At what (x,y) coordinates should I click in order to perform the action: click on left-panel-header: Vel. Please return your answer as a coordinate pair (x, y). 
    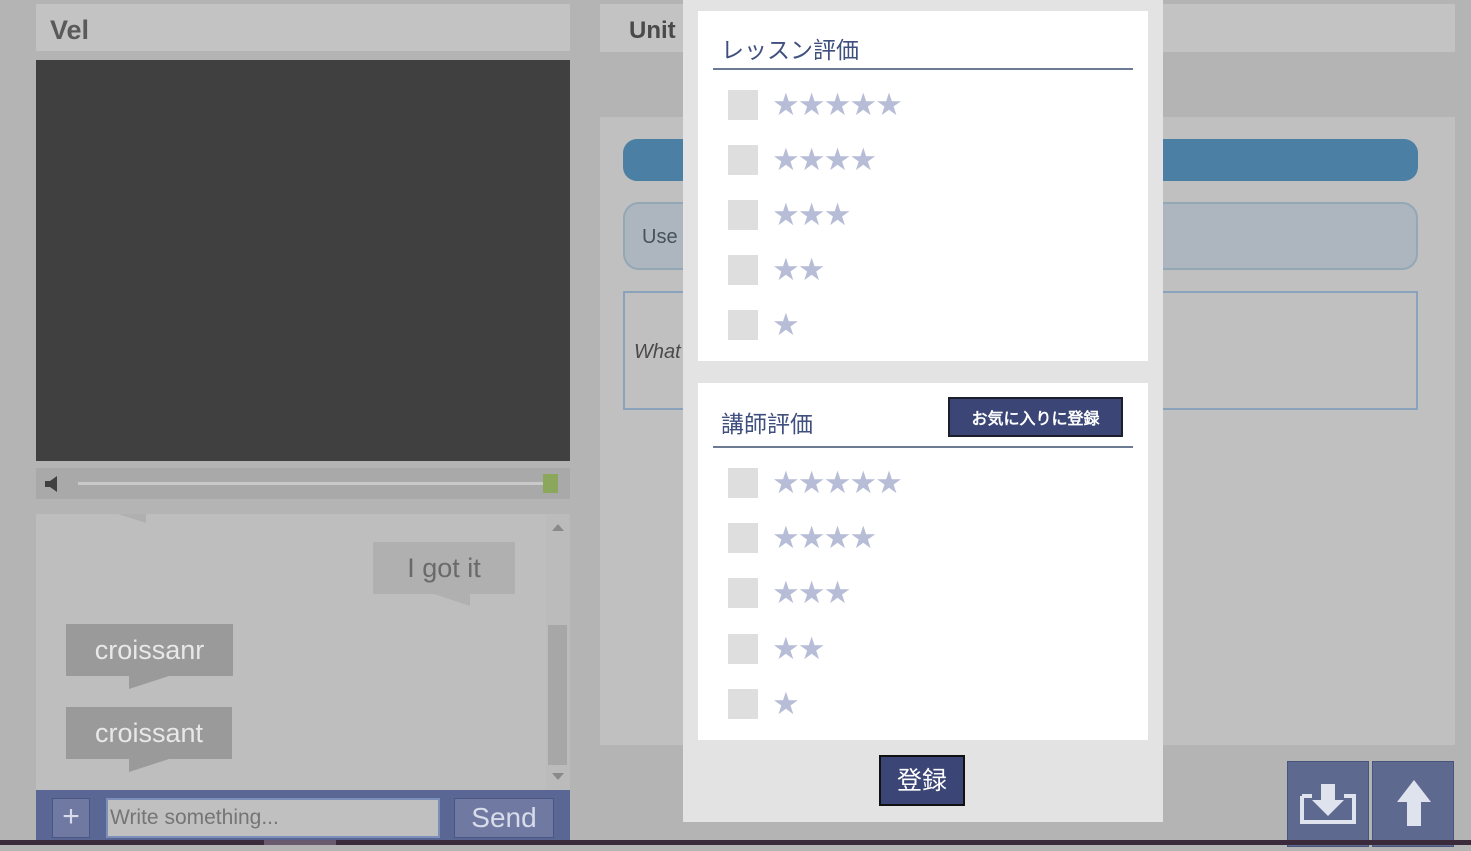
    Looking at the image, I should click on (303, 27).